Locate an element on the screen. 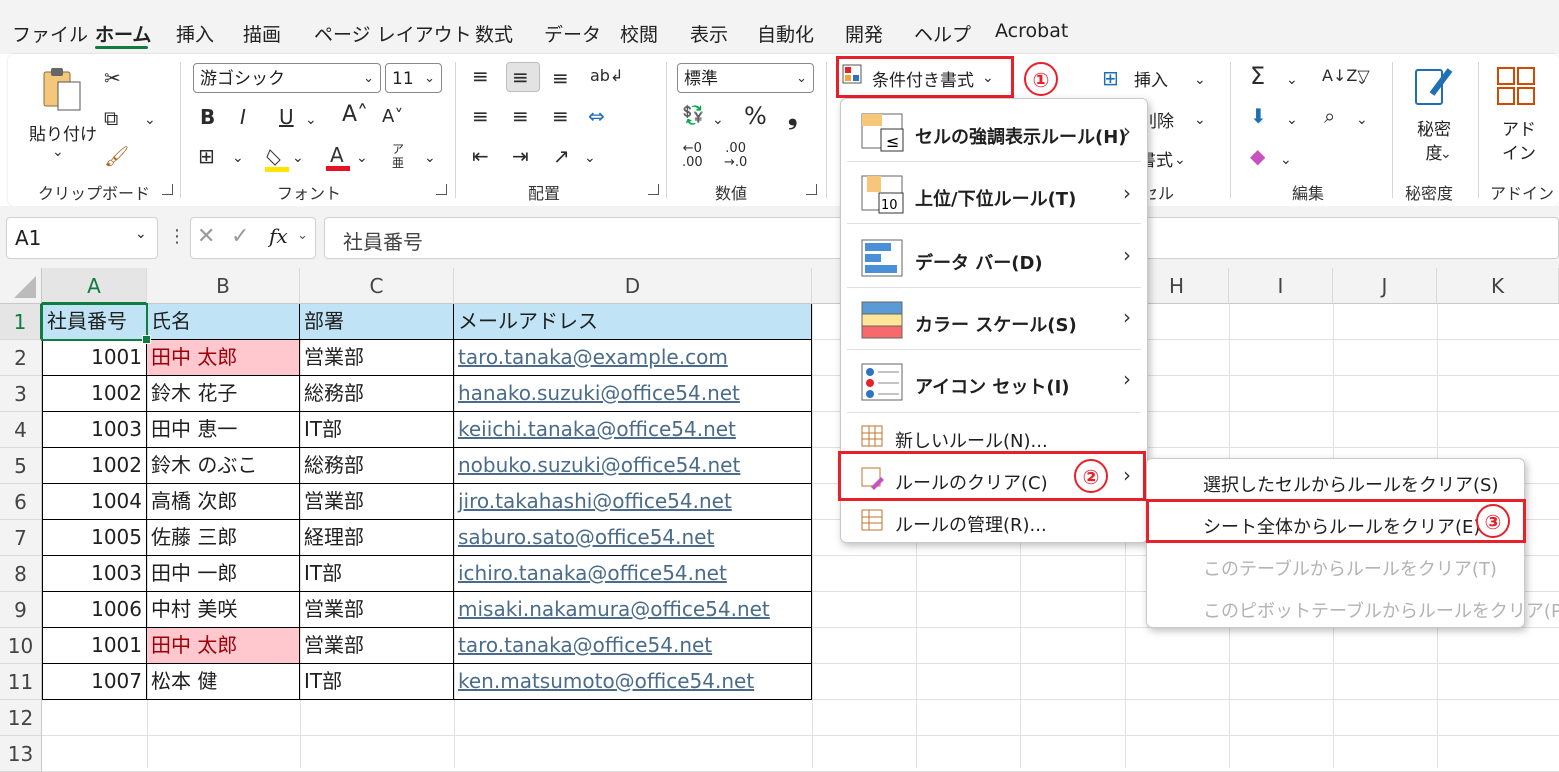  cell-c4: IT部 is located at coordinates (377, 430).